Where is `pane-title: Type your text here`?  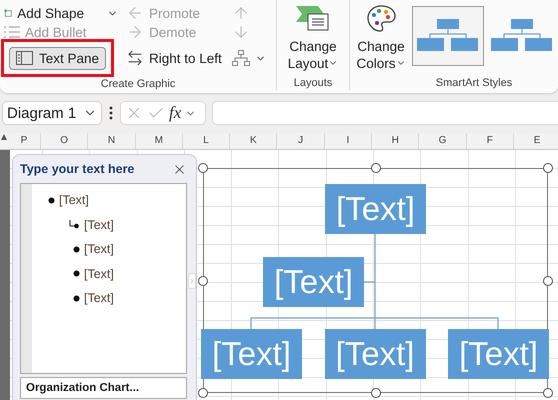 pane-title: Type your text here is located at coordinates (77, 169).